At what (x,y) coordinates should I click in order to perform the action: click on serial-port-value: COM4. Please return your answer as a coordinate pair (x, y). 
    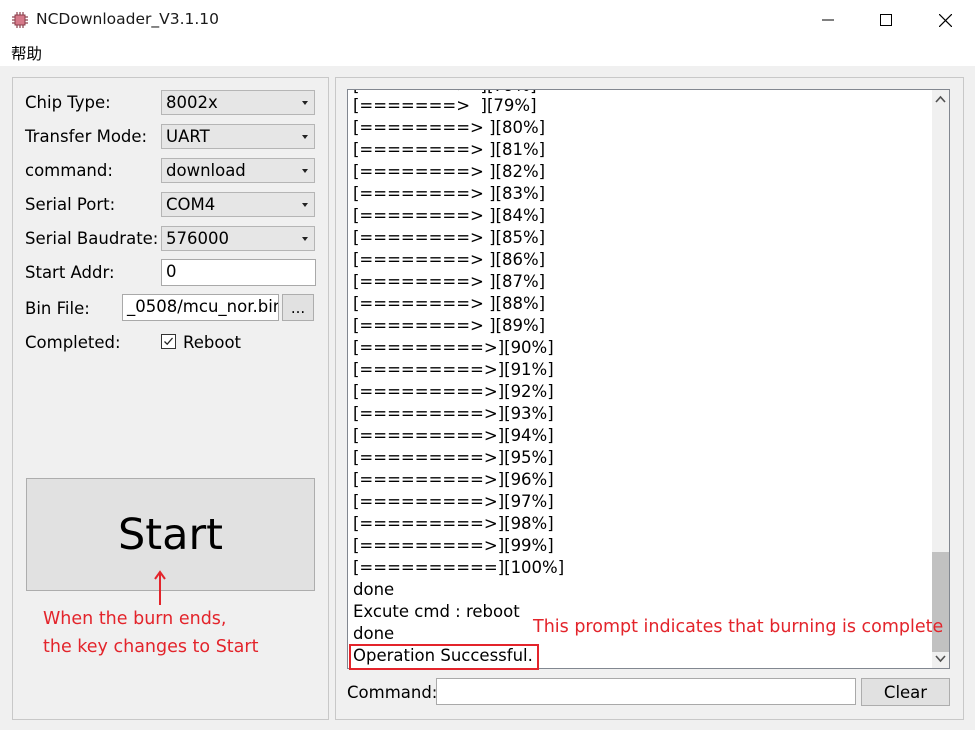
    Looking at the image, I should click on (191, 204).